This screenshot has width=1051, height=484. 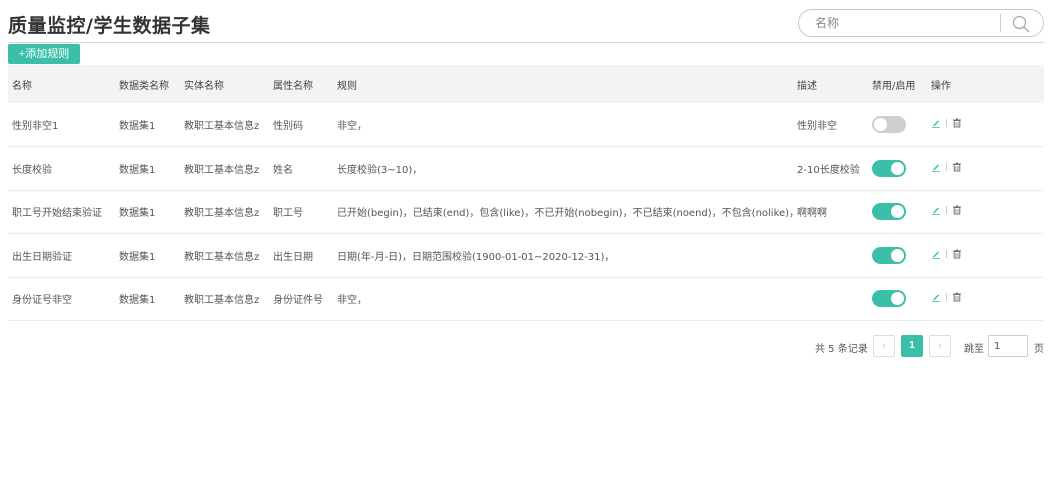 I want to click on search-box, so click(x=921, y=23).